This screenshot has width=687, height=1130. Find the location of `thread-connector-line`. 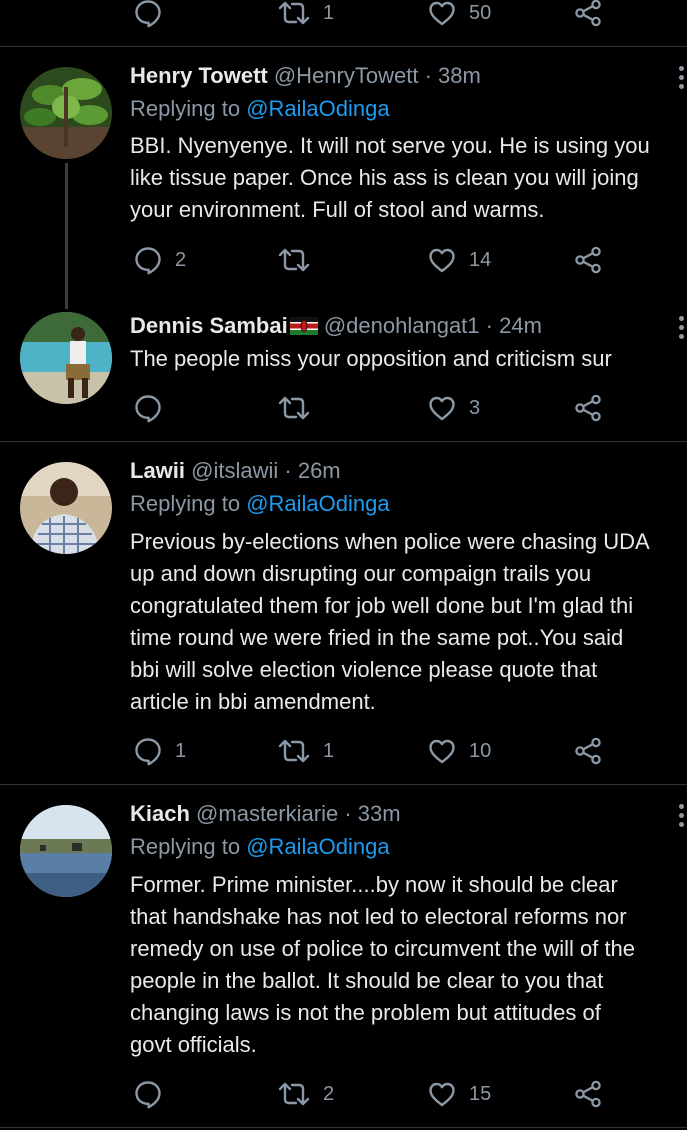

thread-connector-line is located at coordinates (66, 236).